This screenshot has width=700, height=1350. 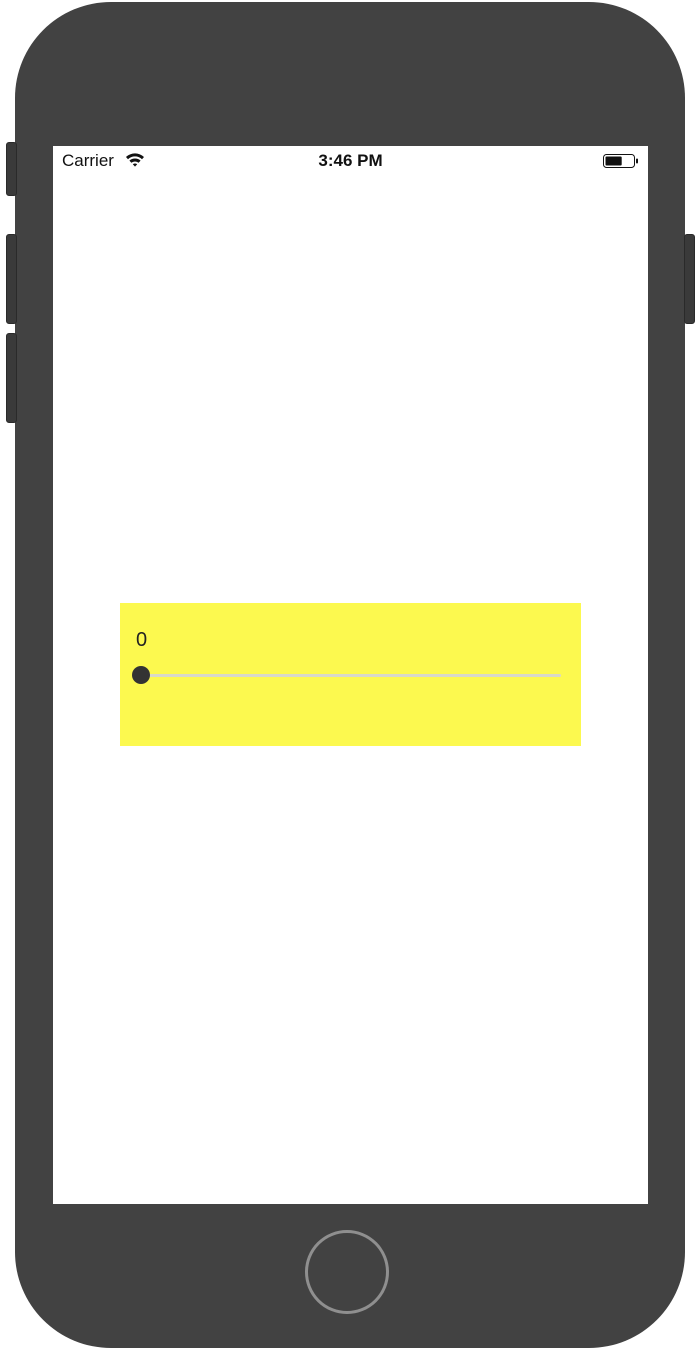 What do you see at coordinates (142, 640) in the screenshot?
I see `slider-value-label: 0` at bounding box center [142, 640].